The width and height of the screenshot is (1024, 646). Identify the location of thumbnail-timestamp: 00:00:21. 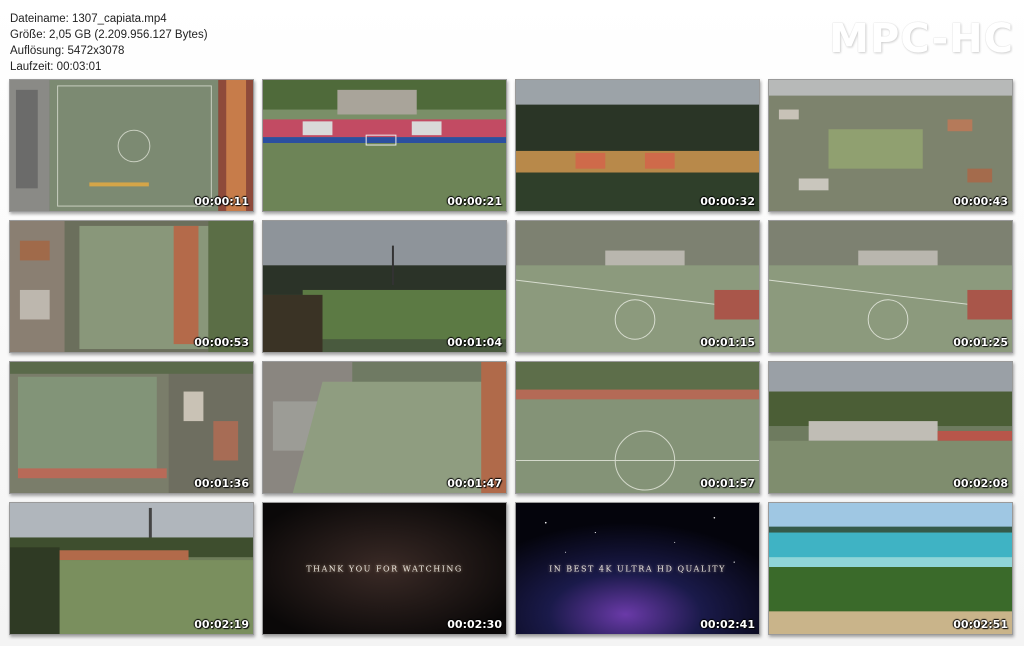
(474, 201).